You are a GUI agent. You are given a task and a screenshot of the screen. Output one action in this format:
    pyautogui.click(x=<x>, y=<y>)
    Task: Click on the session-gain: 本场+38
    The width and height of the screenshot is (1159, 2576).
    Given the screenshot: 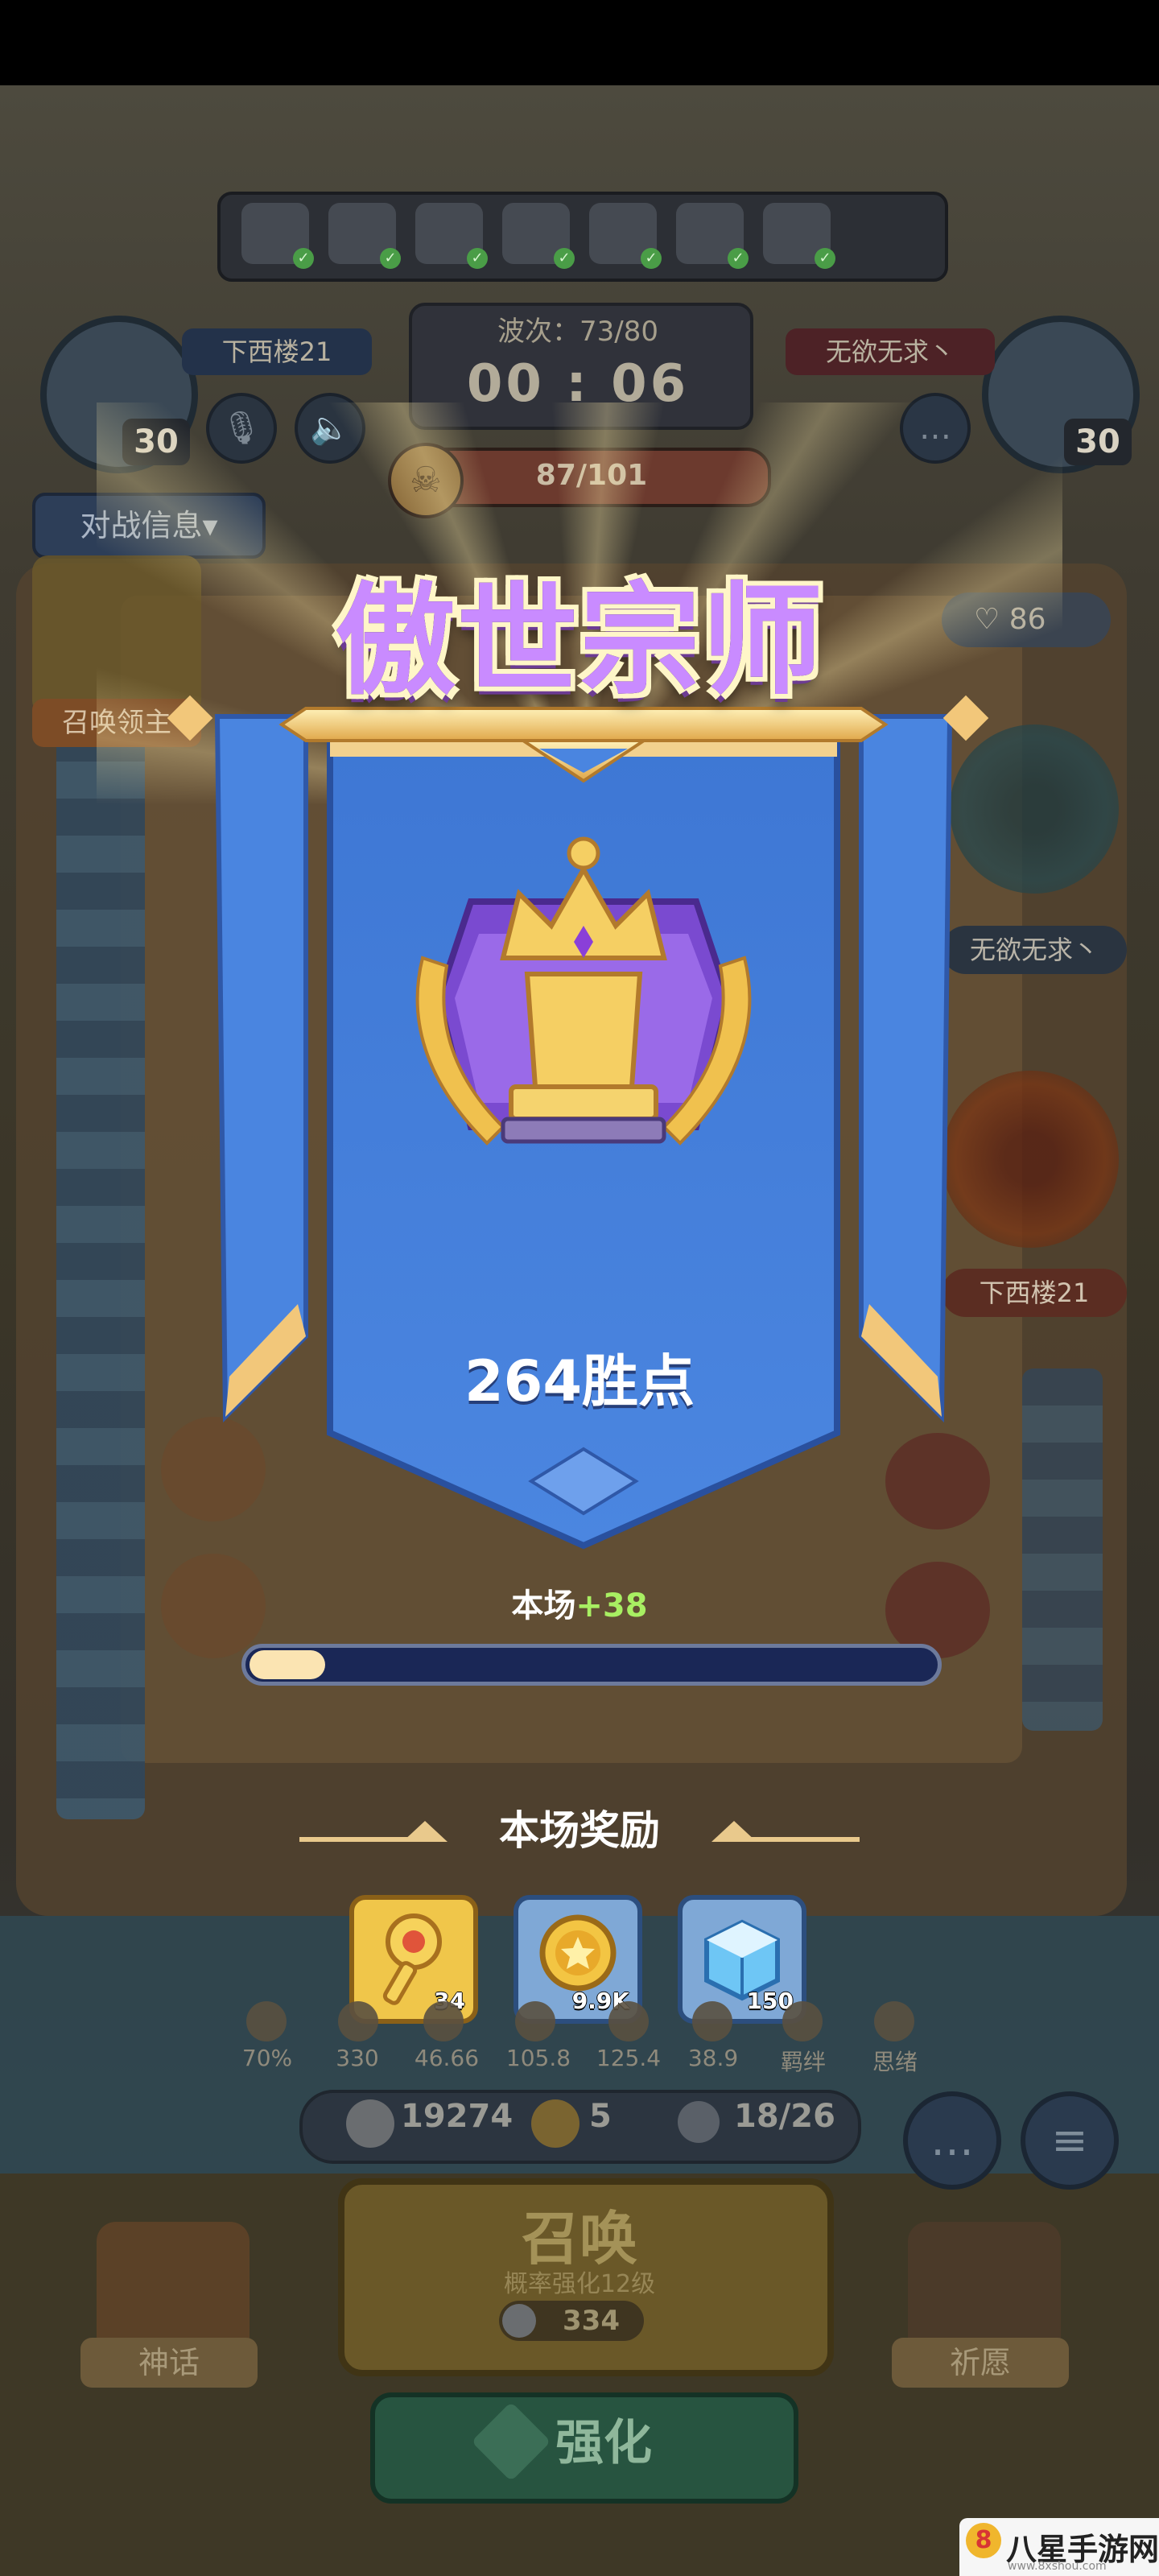 What is the action you would take?
    pyautogui.click(x=579, y=1602)
    